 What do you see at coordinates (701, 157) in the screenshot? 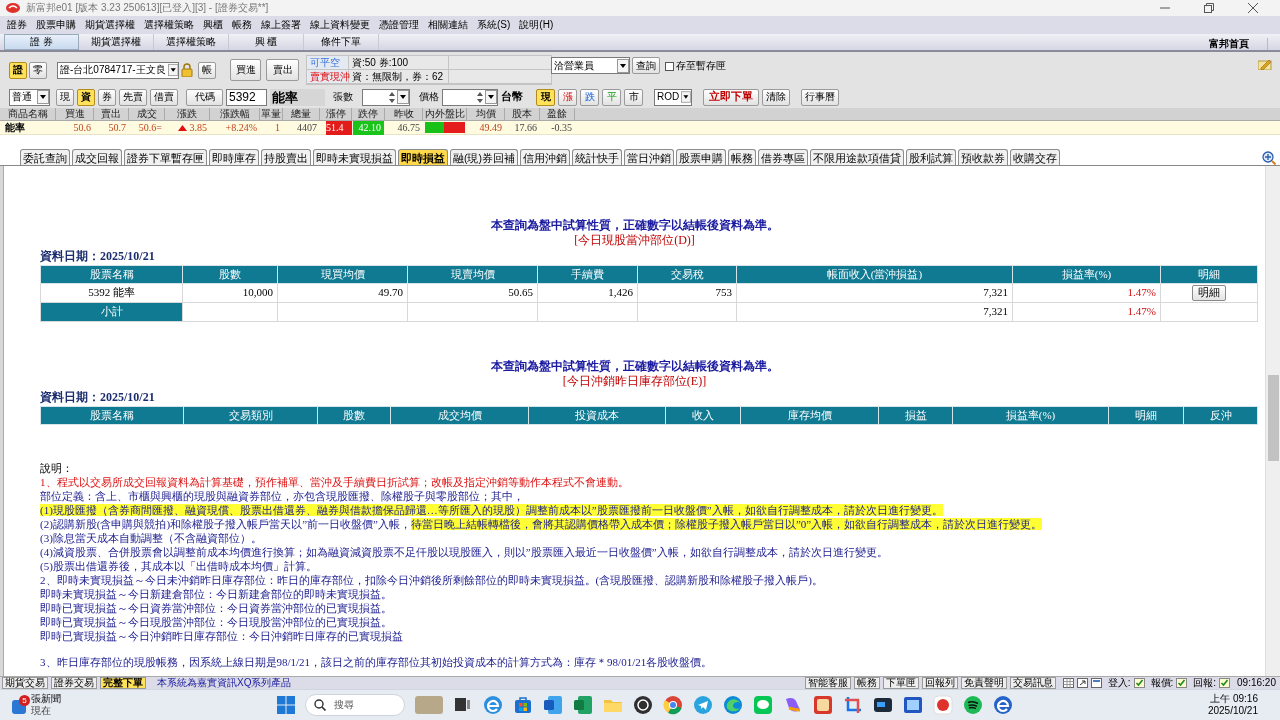
I see `tab: 股票申購` at bounding box center [701, 157].